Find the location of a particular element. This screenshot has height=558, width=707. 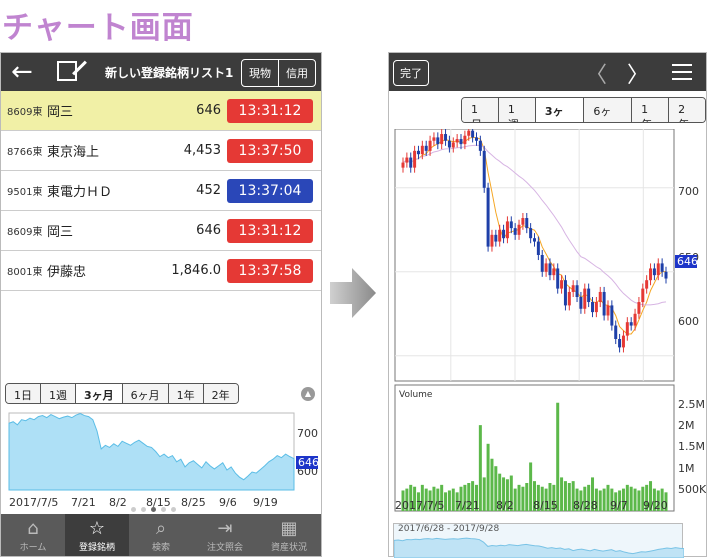

stock-row: 8001東 伊藤忠 1,846.0 13:37:58 is located at coordinates (161, 271).